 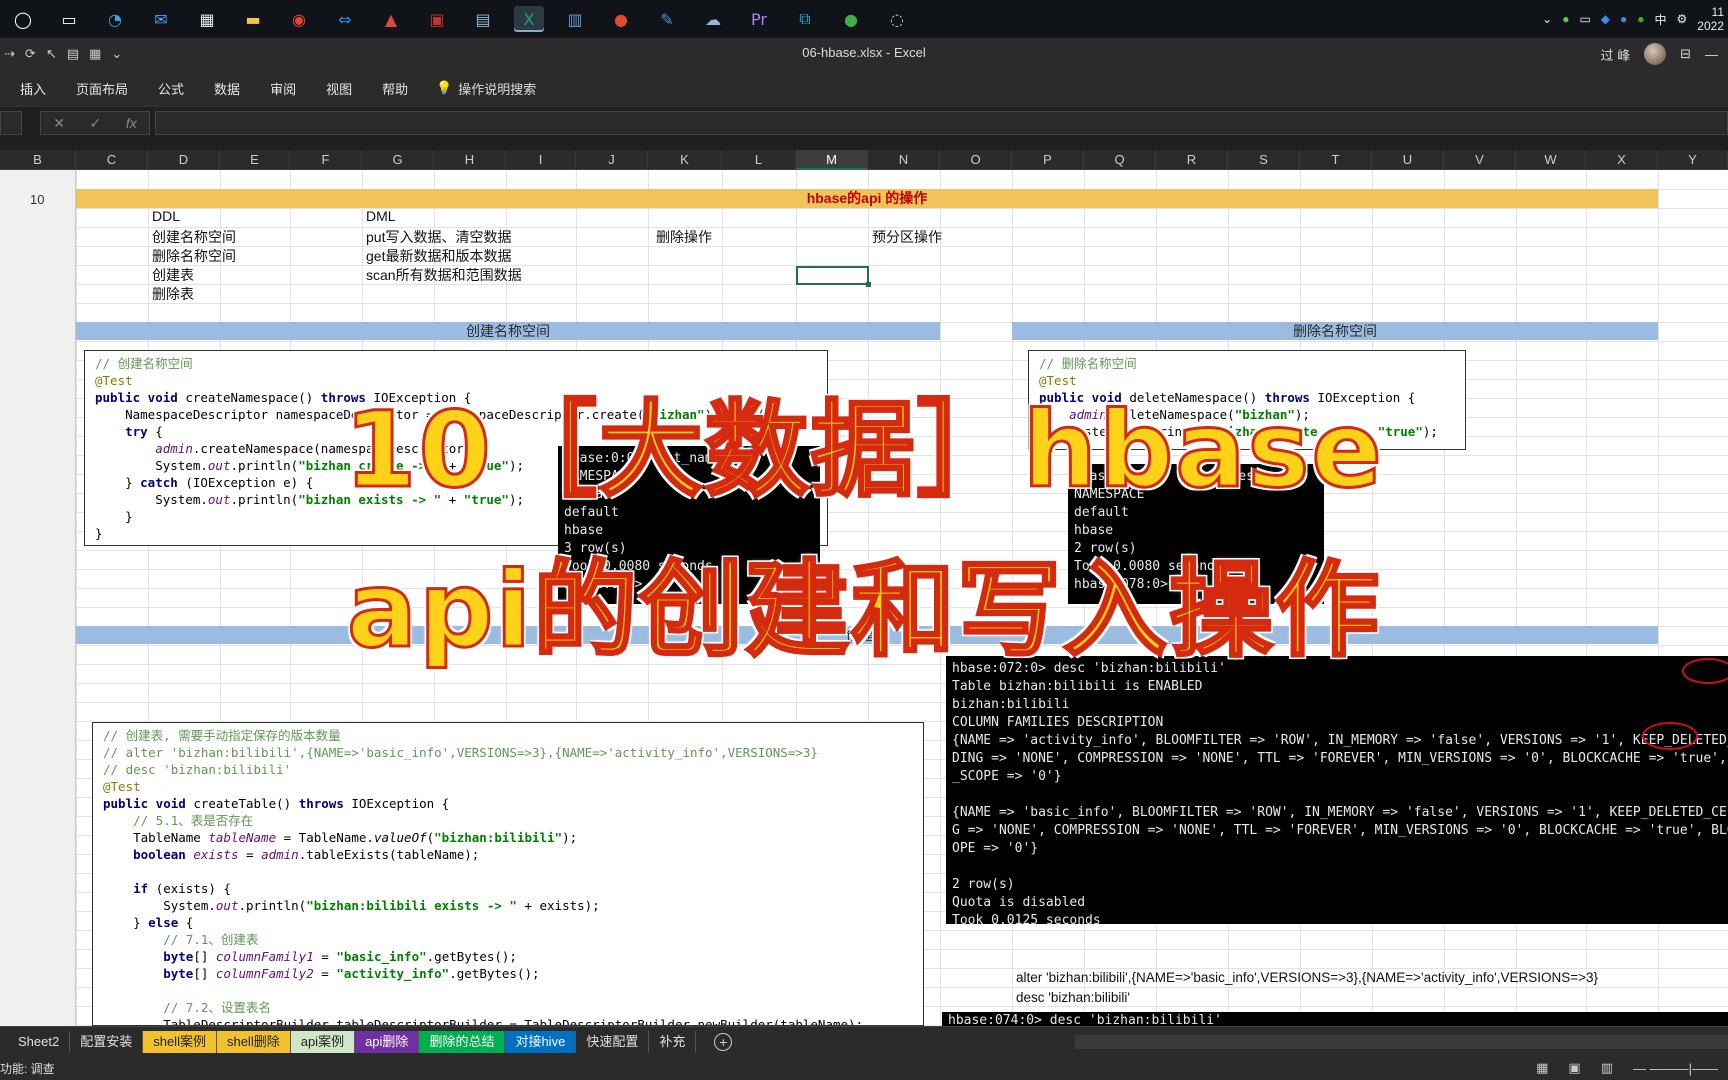 I want to click on app-icon: ◌, so click(x=897, y=19).